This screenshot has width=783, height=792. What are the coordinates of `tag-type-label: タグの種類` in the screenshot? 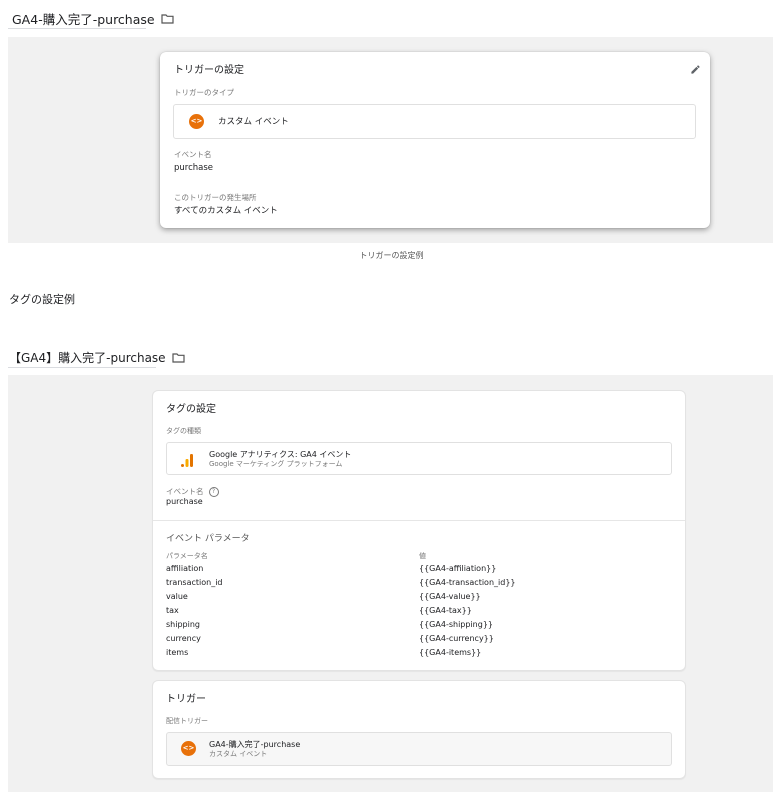 It's located at (183, 431).